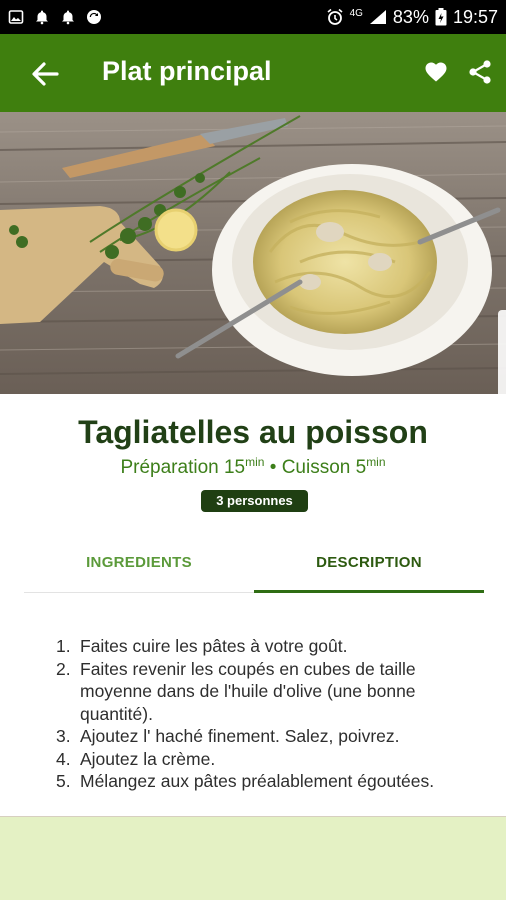  What do you see at coordinates (42, 17) in the screenshot?
I see `bell-notification-icon` at bounding box center [42, 17].